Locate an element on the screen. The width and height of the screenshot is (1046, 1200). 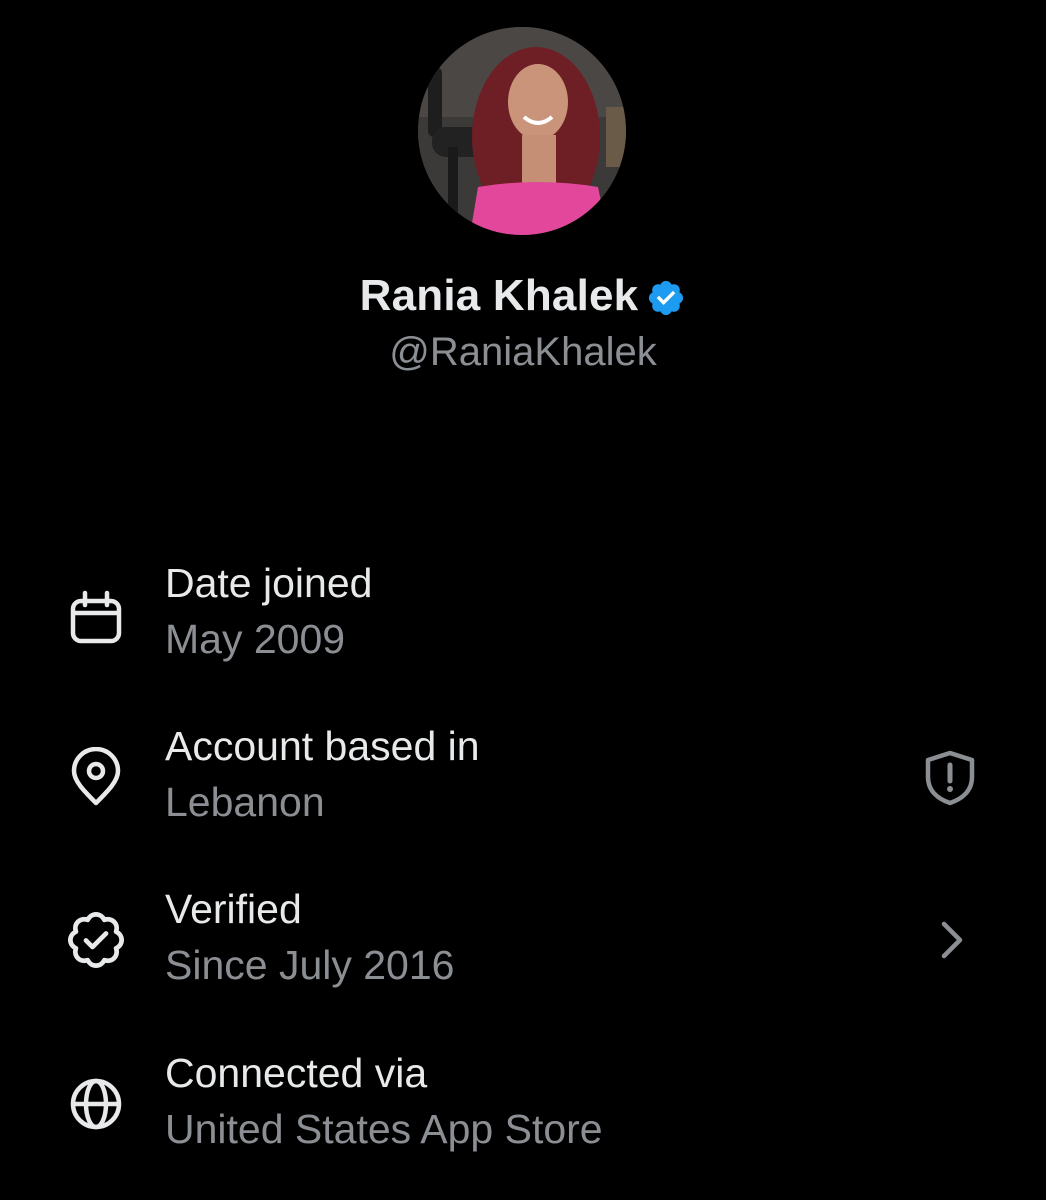
verified-value: Since July 2016 is located at coordinates (310, 965).